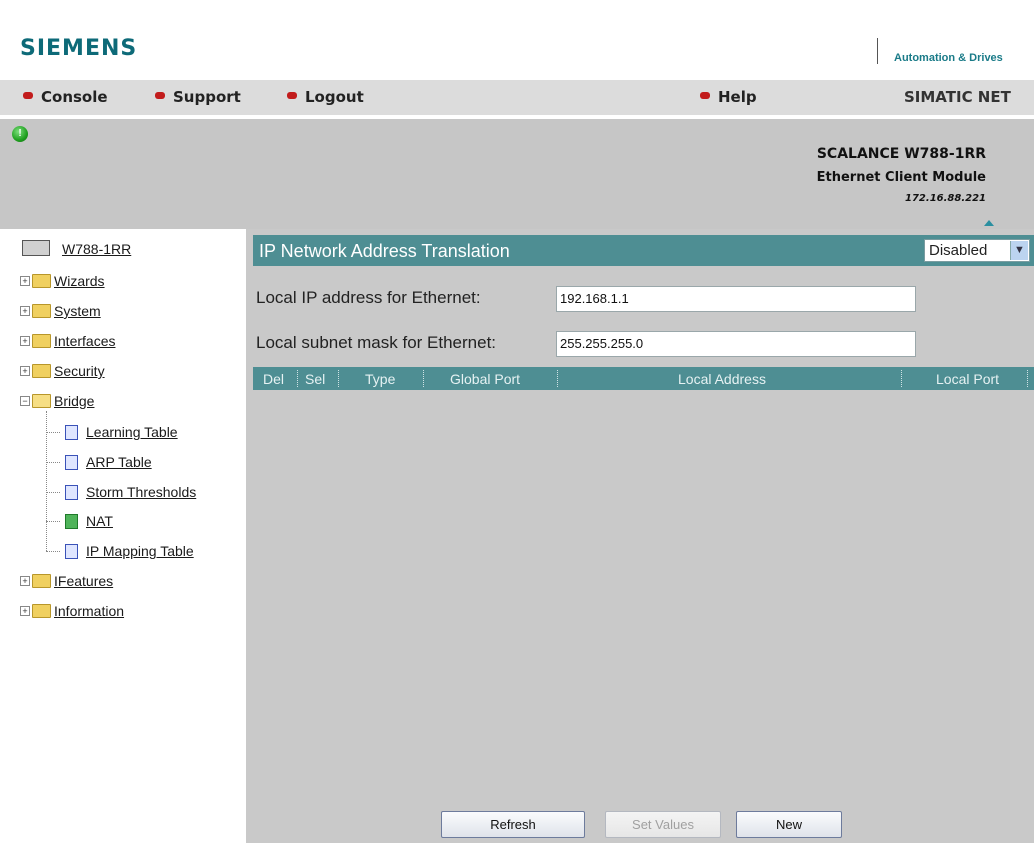 Image resolution: width=1034 pixels, height=843 pixels. Describe the element at coordinates (84, 581) in the screenshot. I see `tree-item-label: IFeatures` at that location.